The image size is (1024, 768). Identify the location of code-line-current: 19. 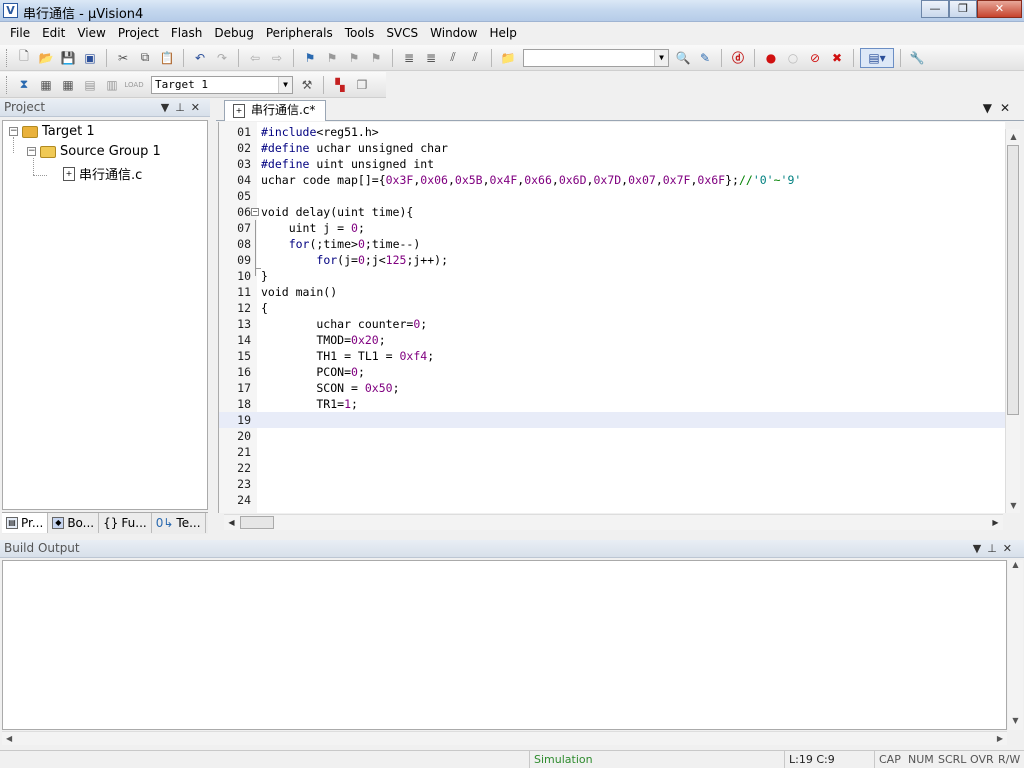
(612, 420).